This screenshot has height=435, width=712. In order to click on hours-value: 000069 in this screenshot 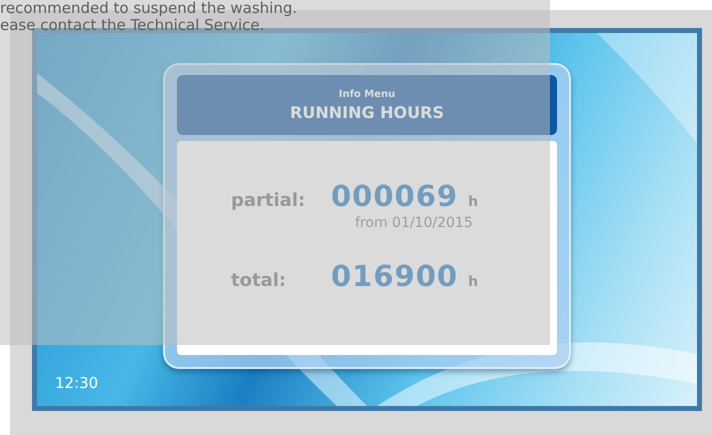, I will do `click(394, 196)`.